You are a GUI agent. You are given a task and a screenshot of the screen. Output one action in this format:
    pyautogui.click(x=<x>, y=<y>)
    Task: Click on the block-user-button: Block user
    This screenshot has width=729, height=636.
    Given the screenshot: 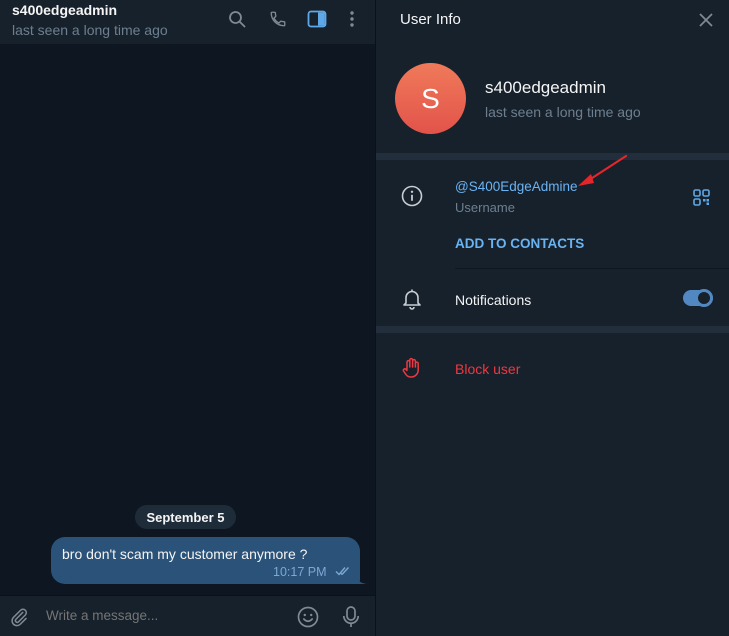 What is the action you would take?
    pyautogui.click(x=487, y=369)
    